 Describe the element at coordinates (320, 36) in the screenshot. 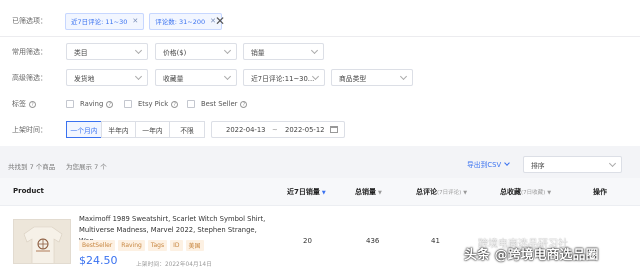

I see `divider` at that location.